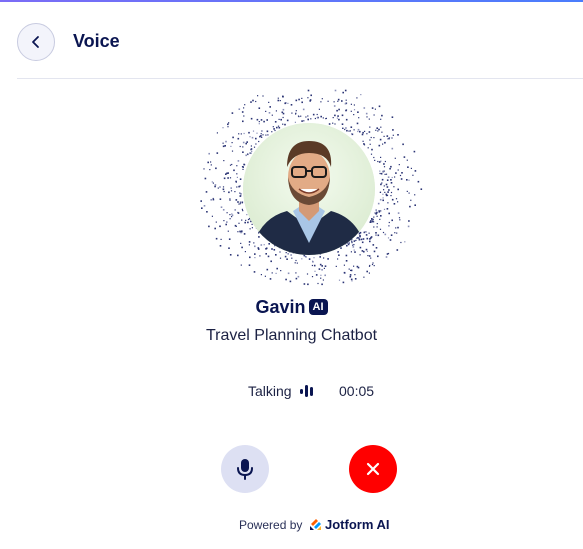 This screenshot has width=583, height=549. What do you see at coordinates (315, 524) in the screenshot?
I see `jotform-logo-icon` at bounding box center [315, 524].